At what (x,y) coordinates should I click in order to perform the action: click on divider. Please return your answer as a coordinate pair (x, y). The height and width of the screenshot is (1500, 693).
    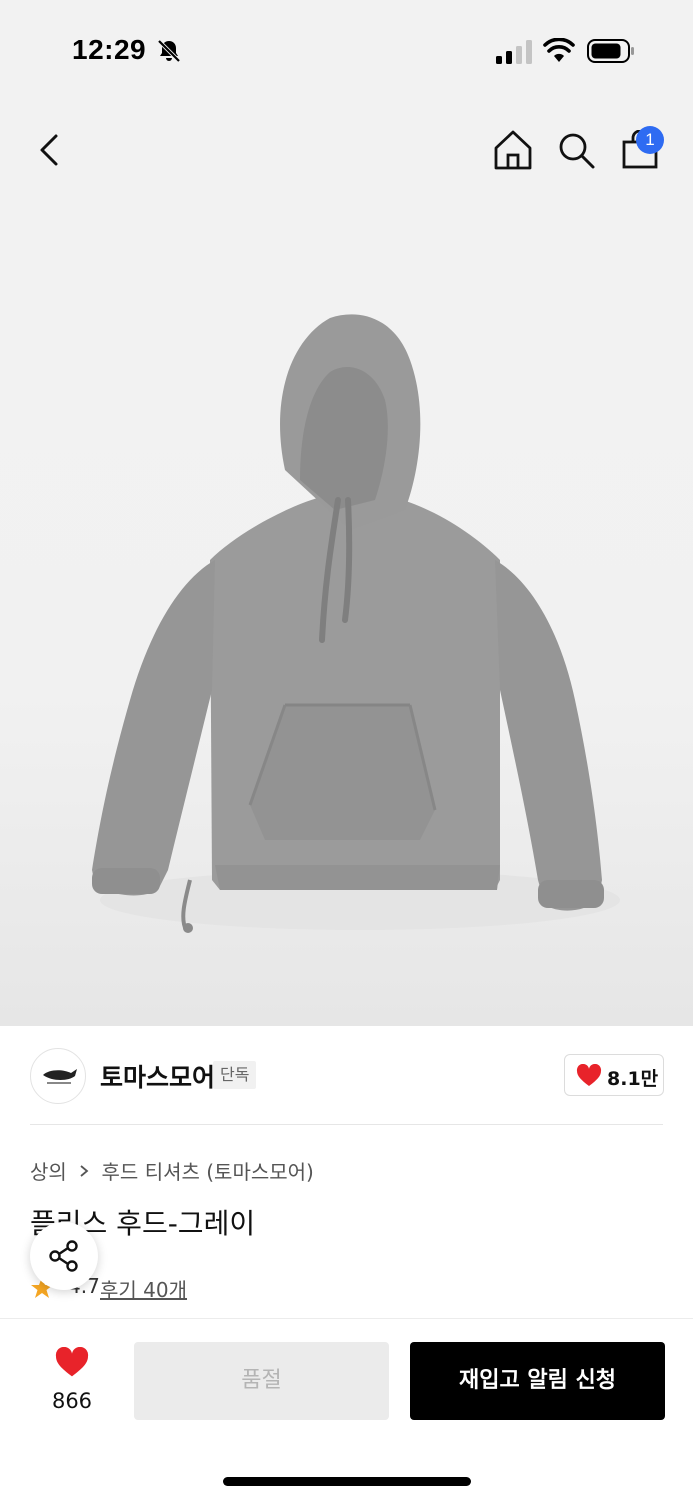
    Looking at the image, I should click on (346, 1124).